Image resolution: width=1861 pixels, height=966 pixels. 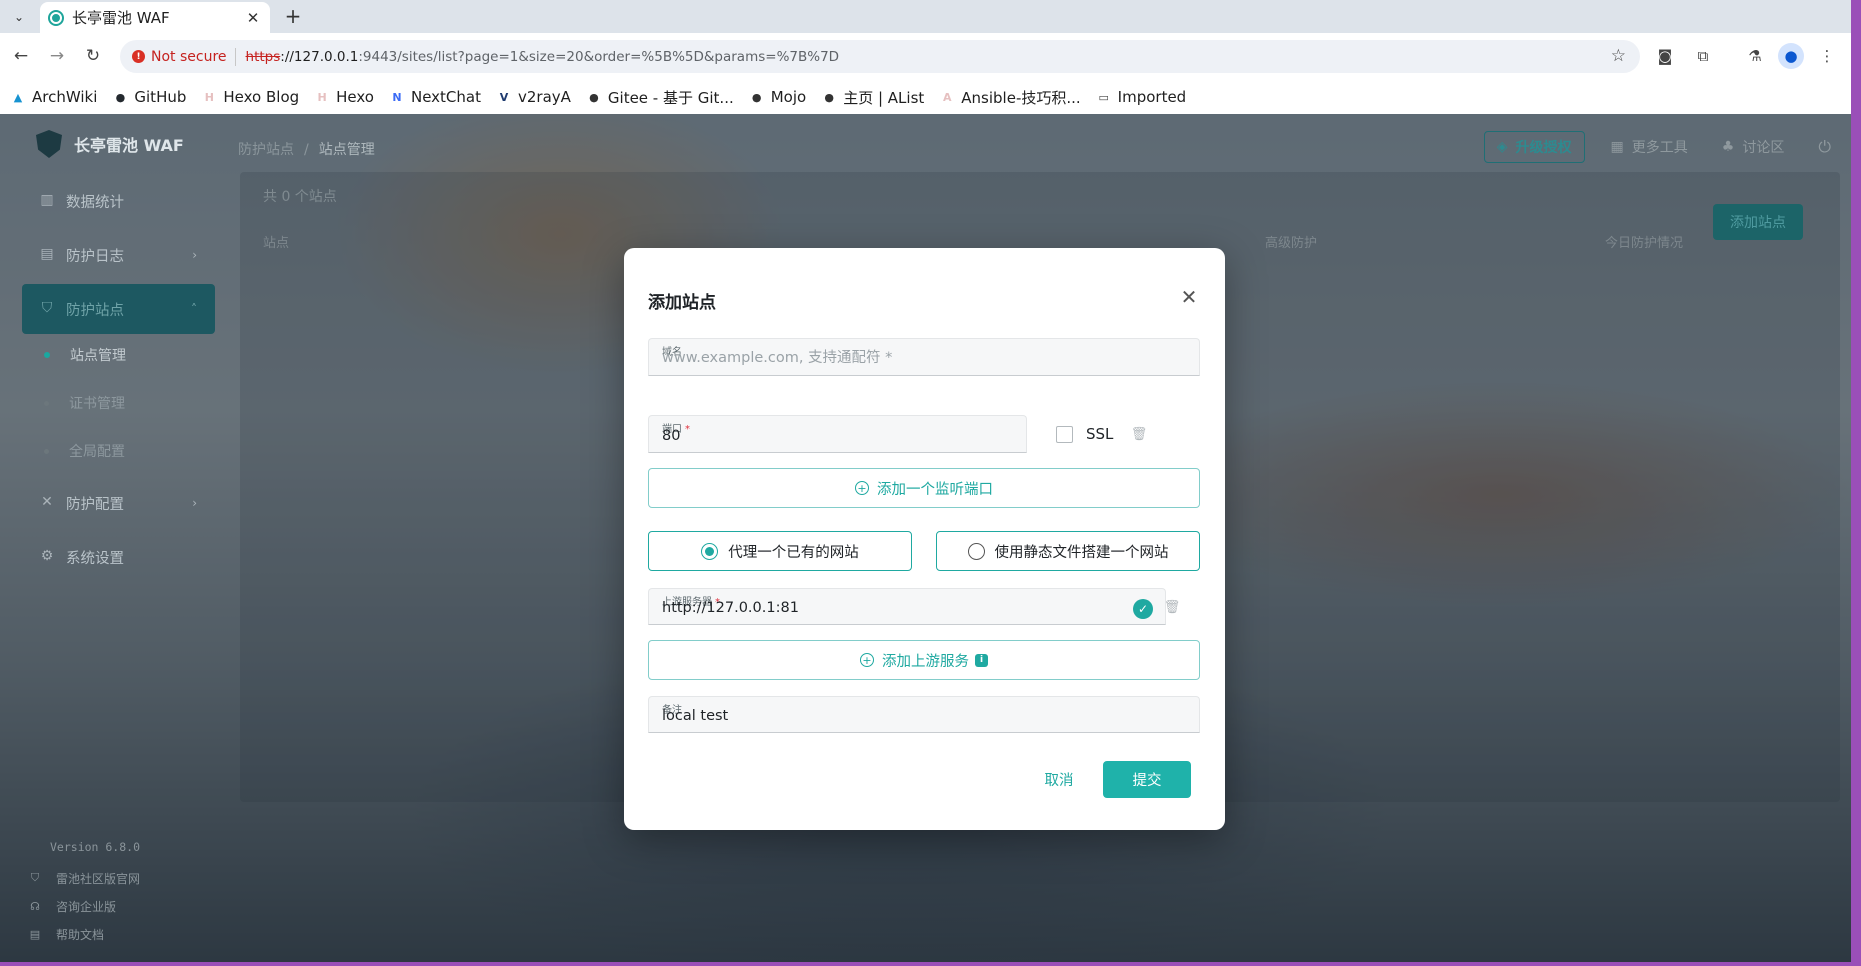 I want to click on submit-button: 提交, so click(x=1147, y=779).